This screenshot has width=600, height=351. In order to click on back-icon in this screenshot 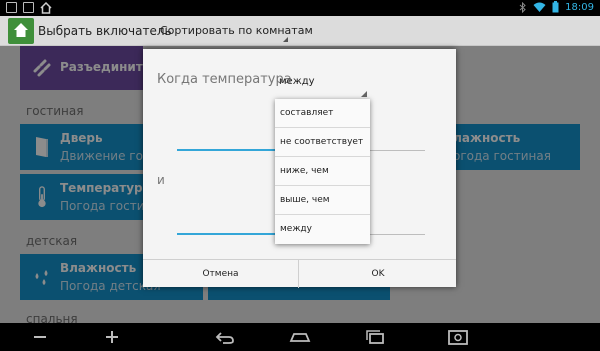, I will do `click(225, 337)`.